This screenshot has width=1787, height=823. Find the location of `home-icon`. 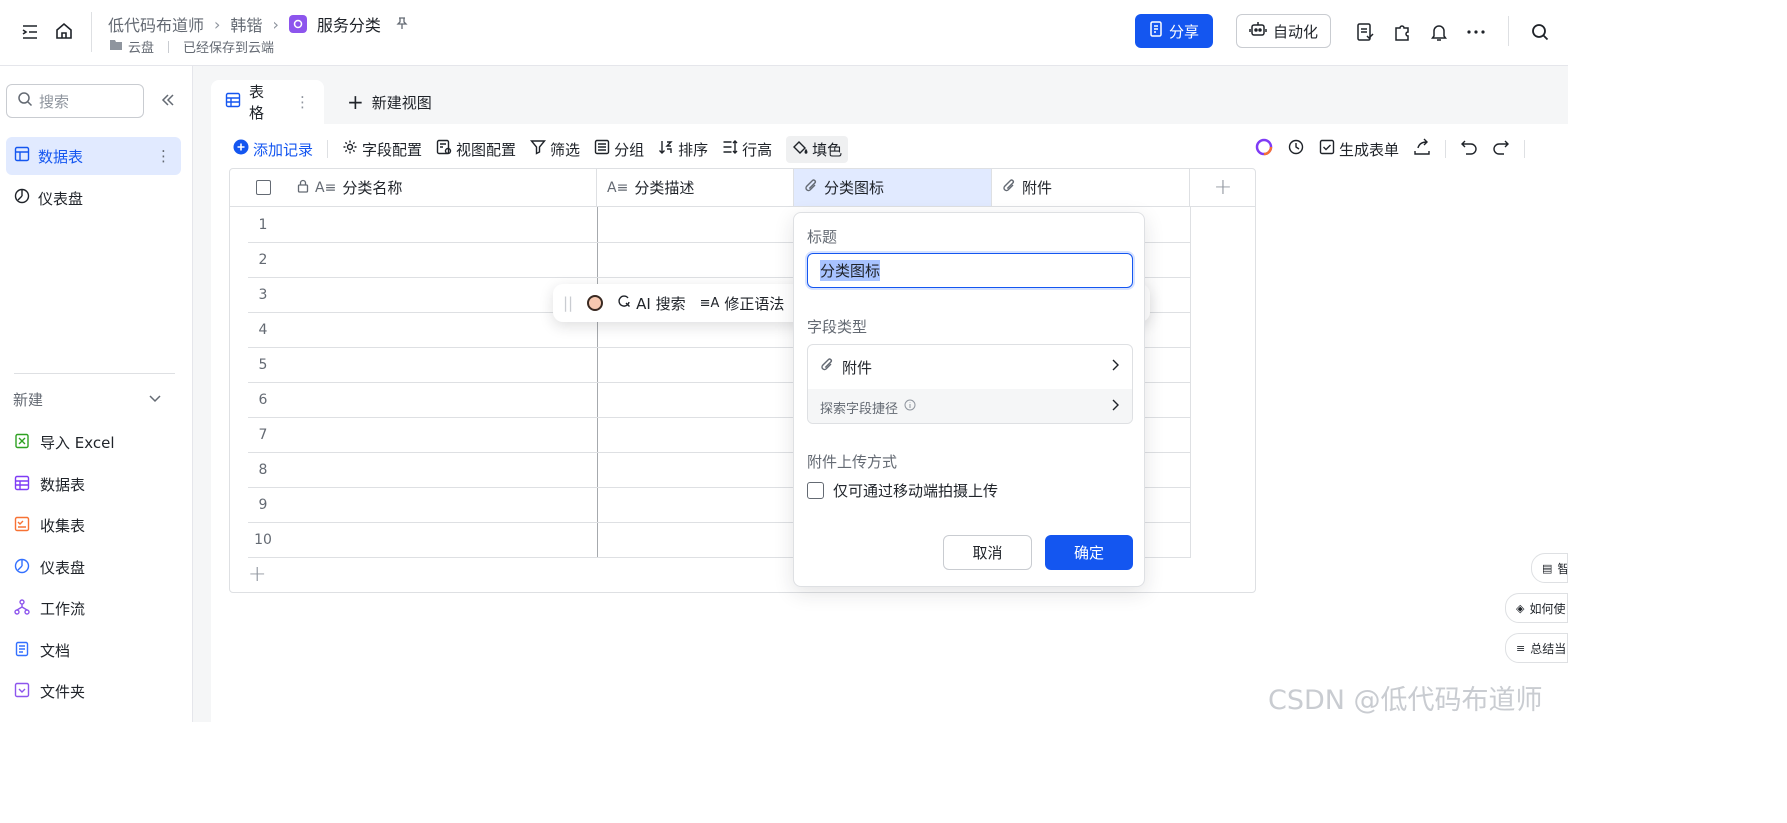

home-icon is located at coordinates (64, 31).